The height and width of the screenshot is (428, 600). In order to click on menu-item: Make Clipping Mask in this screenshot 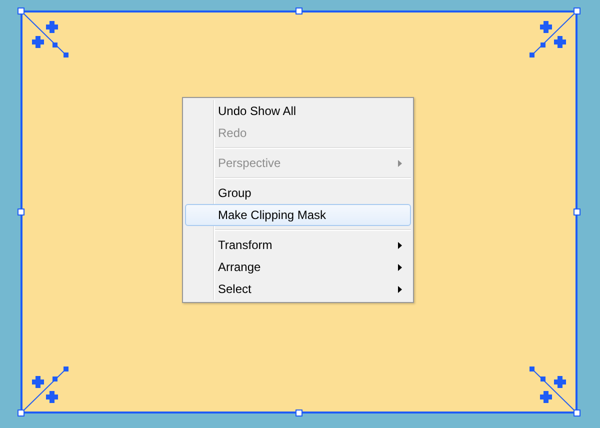, I will do `click(298, 215)`.